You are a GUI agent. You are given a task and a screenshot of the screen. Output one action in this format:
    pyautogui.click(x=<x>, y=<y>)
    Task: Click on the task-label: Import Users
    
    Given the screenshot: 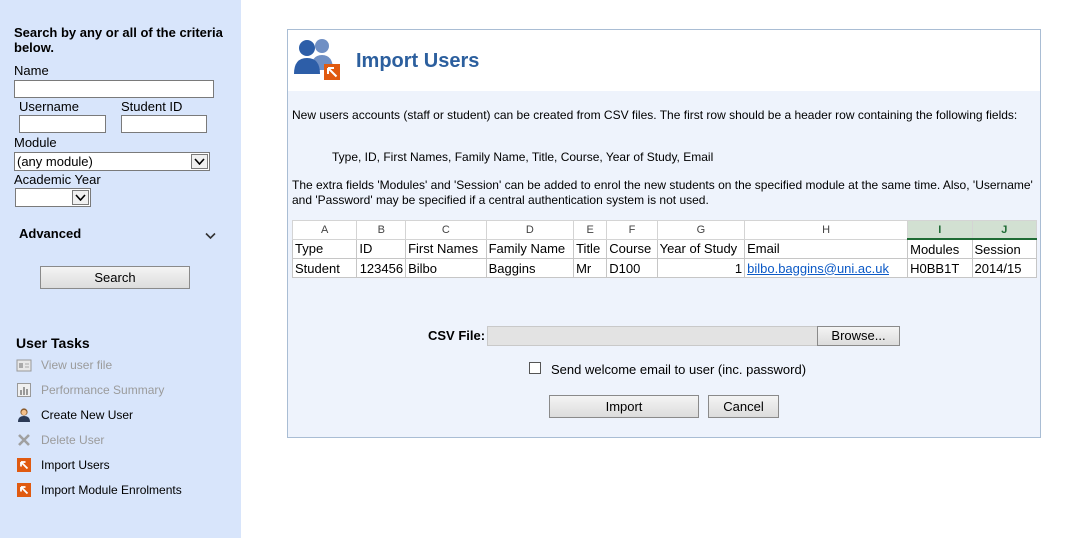 What is the action you would take?
    pyautogui.click(x=75, y=465)
    